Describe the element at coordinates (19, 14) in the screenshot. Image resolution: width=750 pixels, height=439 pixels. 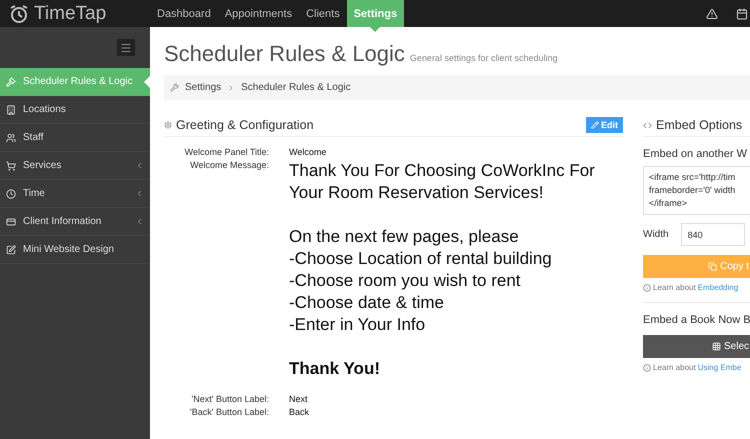
I see `logo-icon` at that location.